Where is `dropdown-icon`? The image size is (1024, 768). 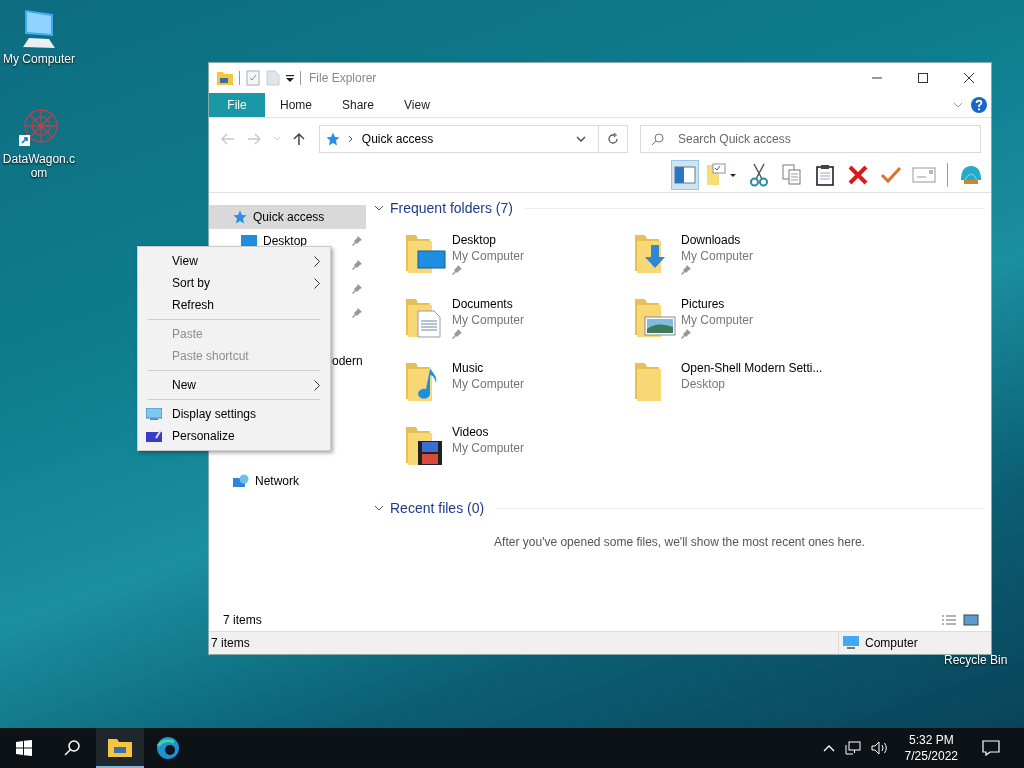
dropdown-icon is located at coordinates (290, 78).